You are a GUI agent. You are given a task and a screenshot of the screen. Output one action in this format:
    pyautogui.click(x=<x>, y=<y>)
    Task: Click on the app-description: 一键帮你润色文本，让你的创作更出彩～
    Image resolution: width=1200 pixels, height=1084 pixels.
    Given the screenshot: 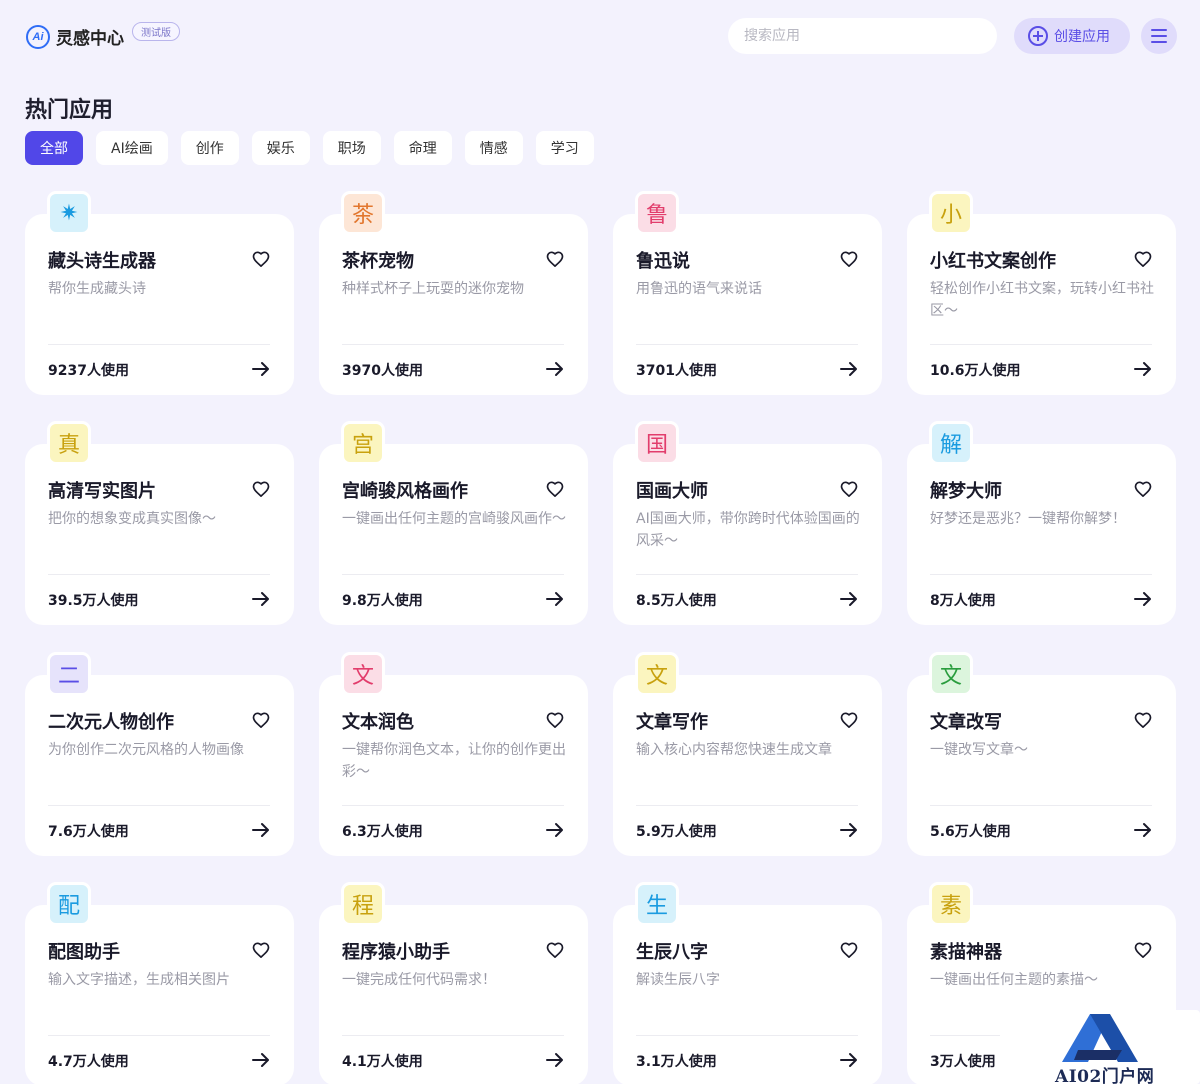 What is the action you would take?
    pyautogui.click(x=454, y=761)
    